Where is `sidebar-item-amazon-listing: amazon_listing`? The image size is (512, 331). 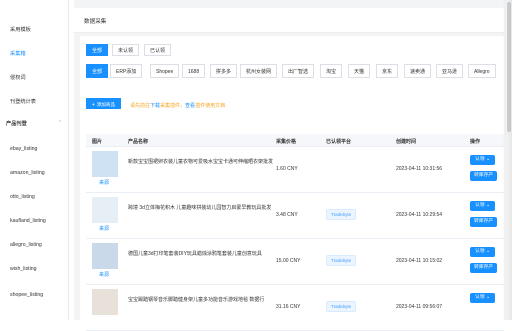
sidebar-item-amazon-listing: amazon_listing is located at coordinates (27, 173).